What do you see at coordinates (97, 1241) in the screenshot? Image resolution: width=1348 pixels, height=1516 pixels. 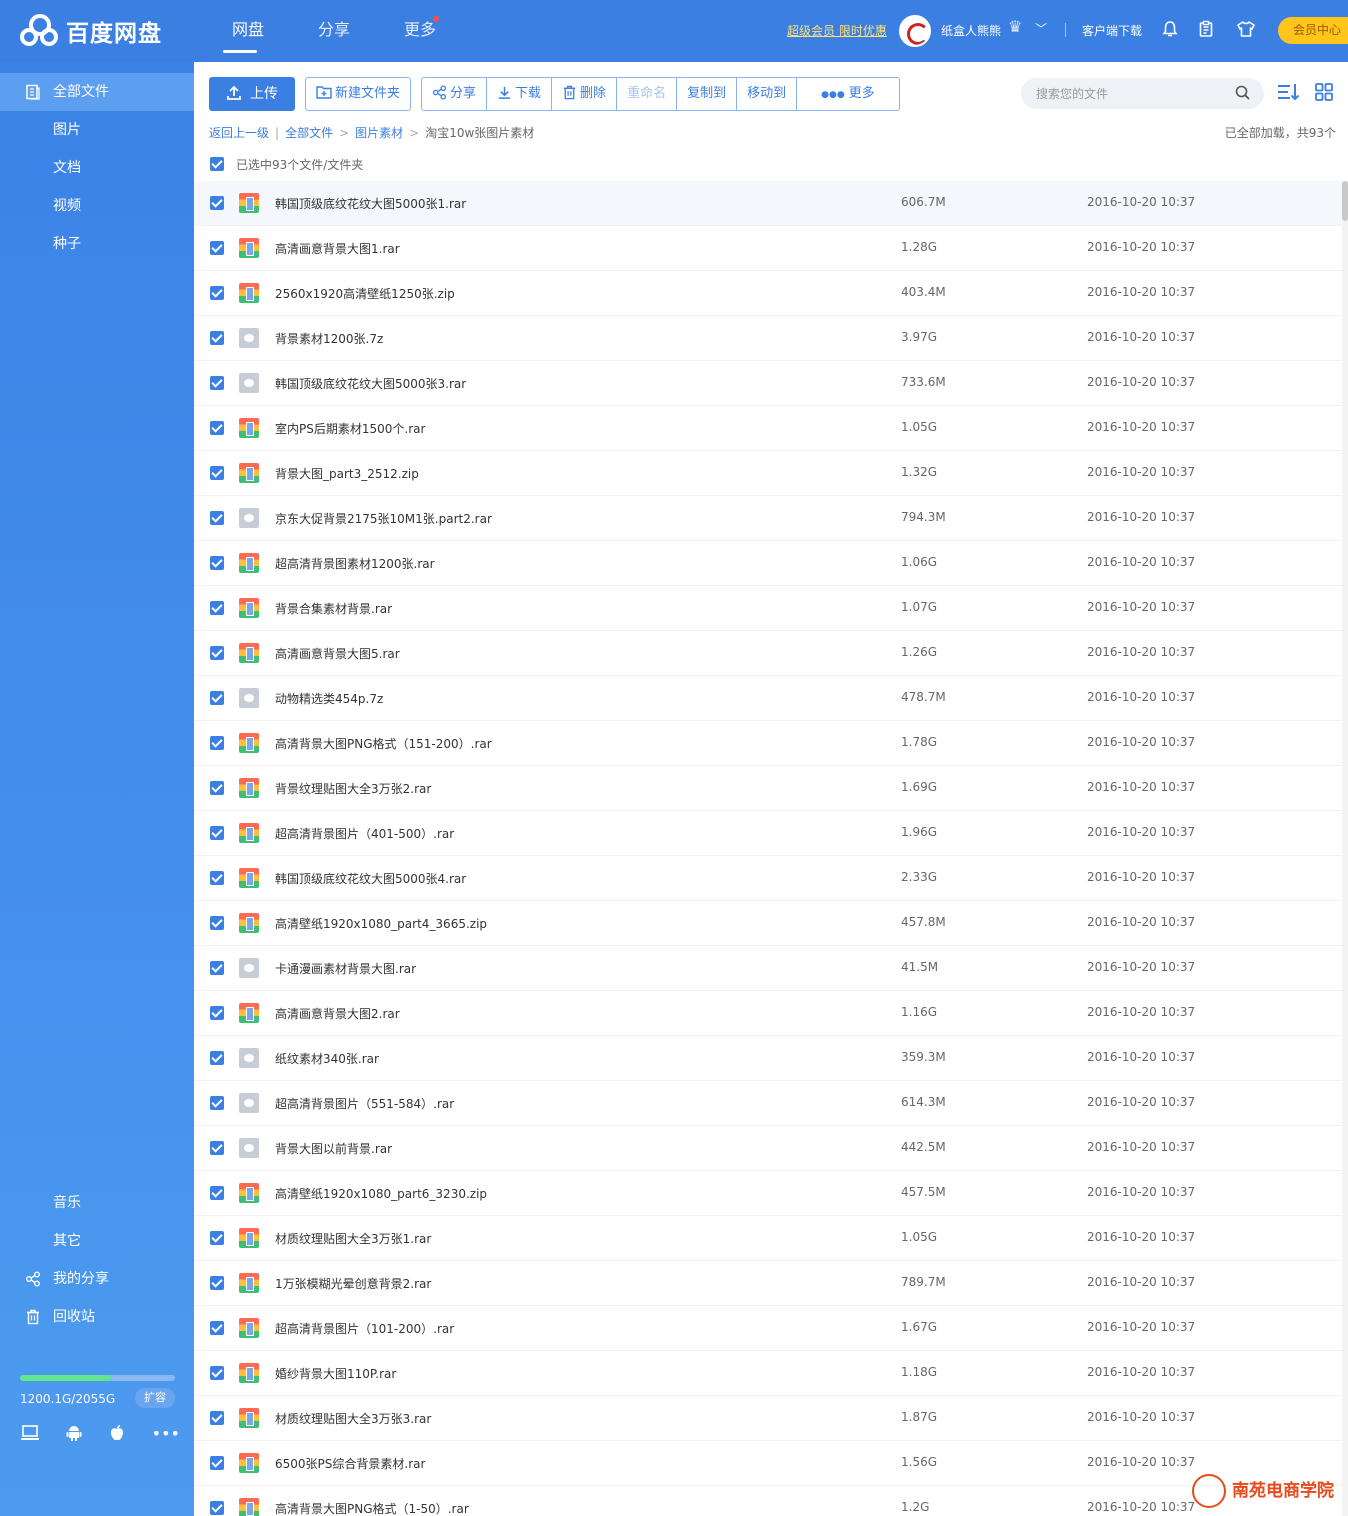 I see `sidebar-item-other: 其它` at bounding box center [97, 1241].